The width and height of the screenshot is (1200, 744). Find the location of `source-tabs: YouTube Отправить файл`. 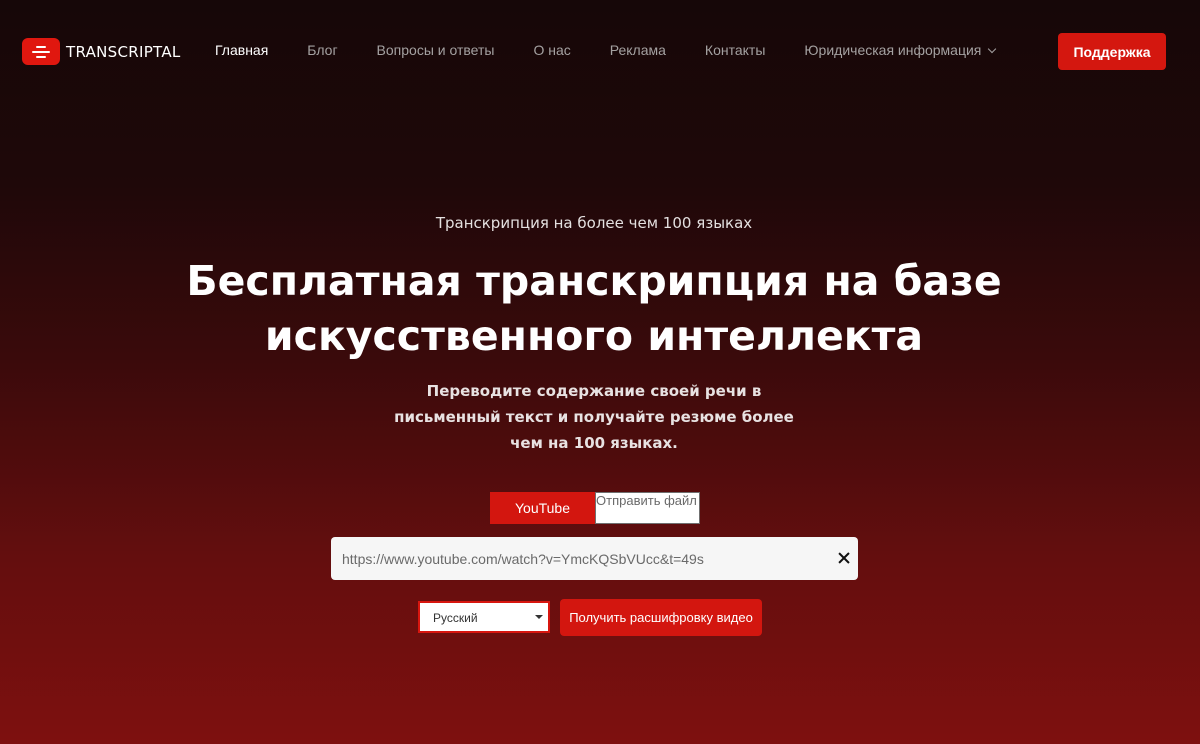

source-tabs: YouTube Отправить файл is located at coordinates (595, 508).